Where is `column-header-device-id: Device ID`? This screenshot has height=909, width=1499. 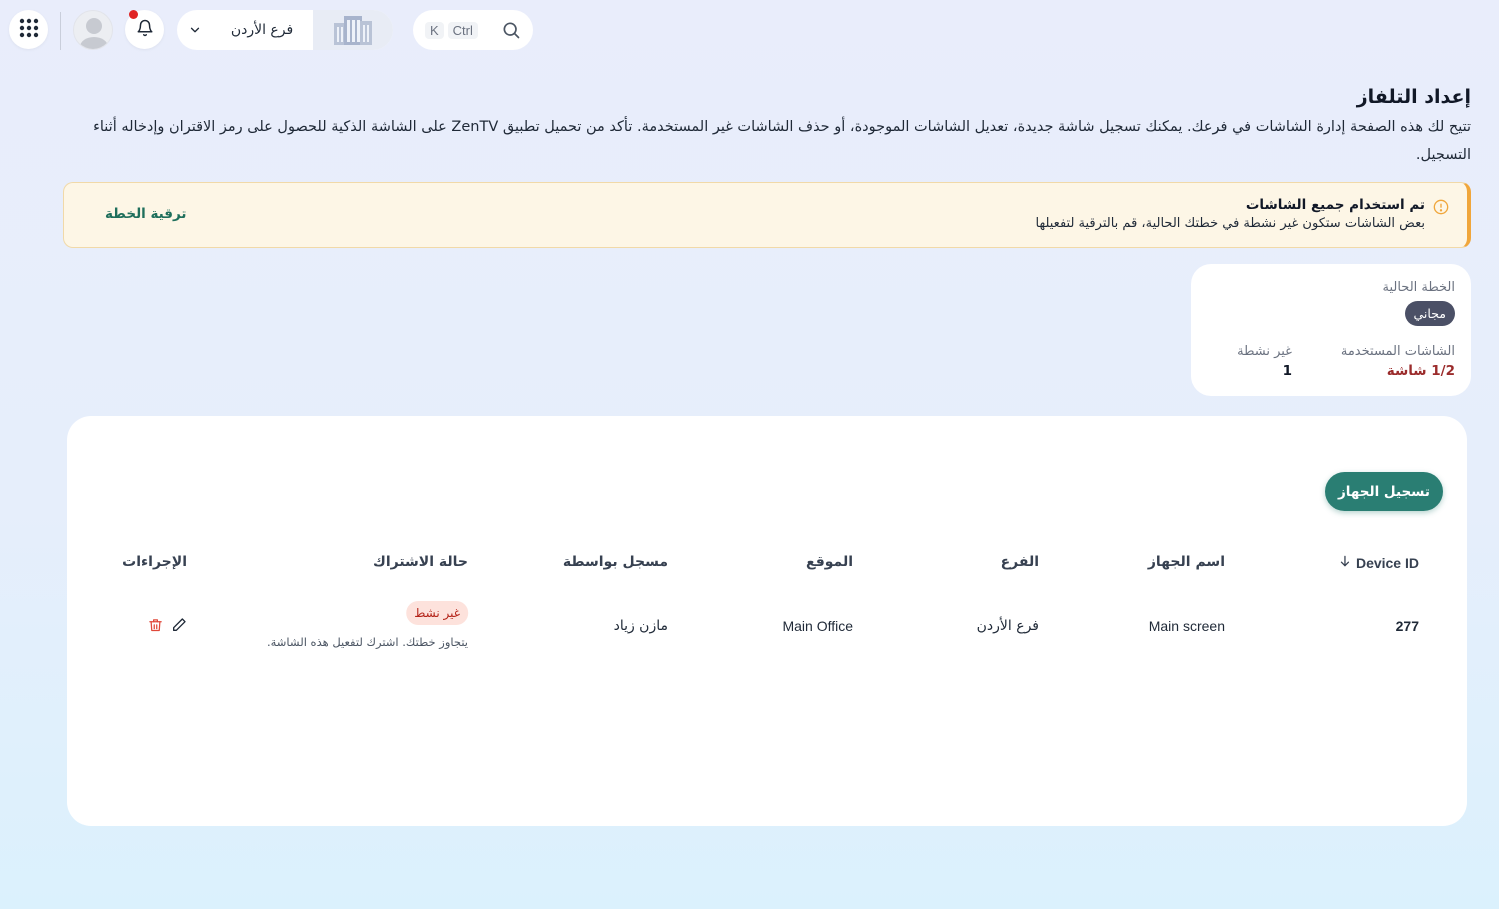
column-header-device-id: Device ID is located at coordinates (1378, 563).